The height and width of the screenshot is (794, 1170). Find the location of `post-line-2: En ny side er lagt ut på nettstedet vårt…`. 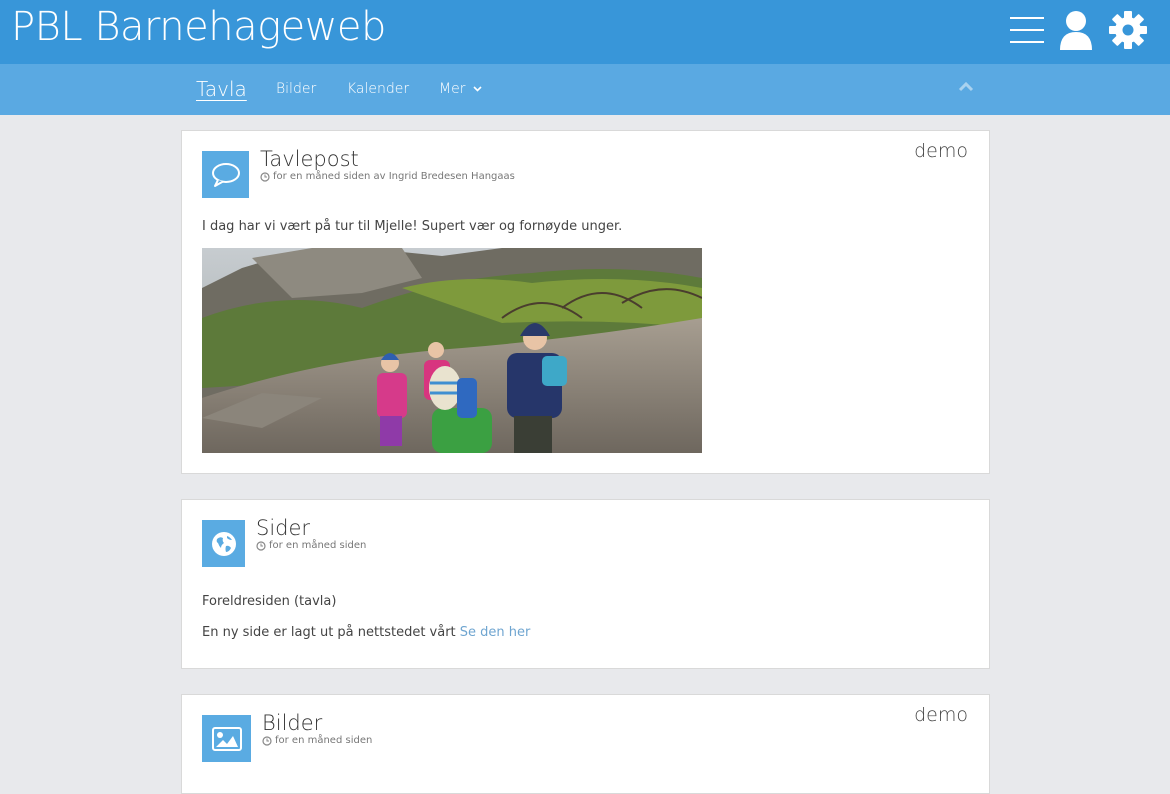

post-line-2: En ny side er lagt ut på nettstedet vårt… is located at coordinates (366, 632).